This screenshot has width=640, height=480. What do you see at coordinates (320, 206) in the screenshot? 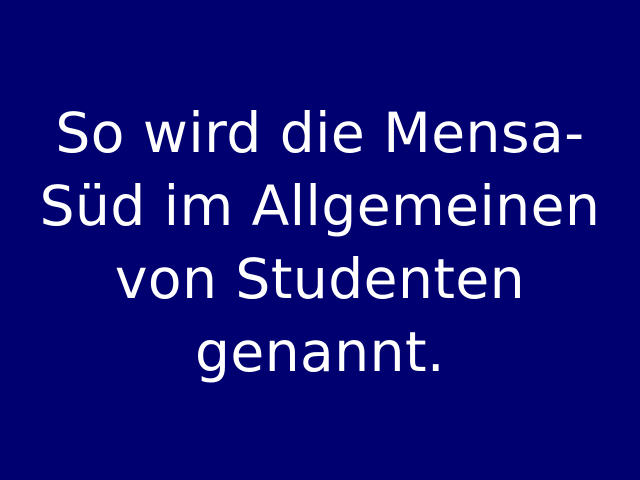
I see `slide-text-line-2: Süd im Allgemeinen` at bounding box center [320, 206].